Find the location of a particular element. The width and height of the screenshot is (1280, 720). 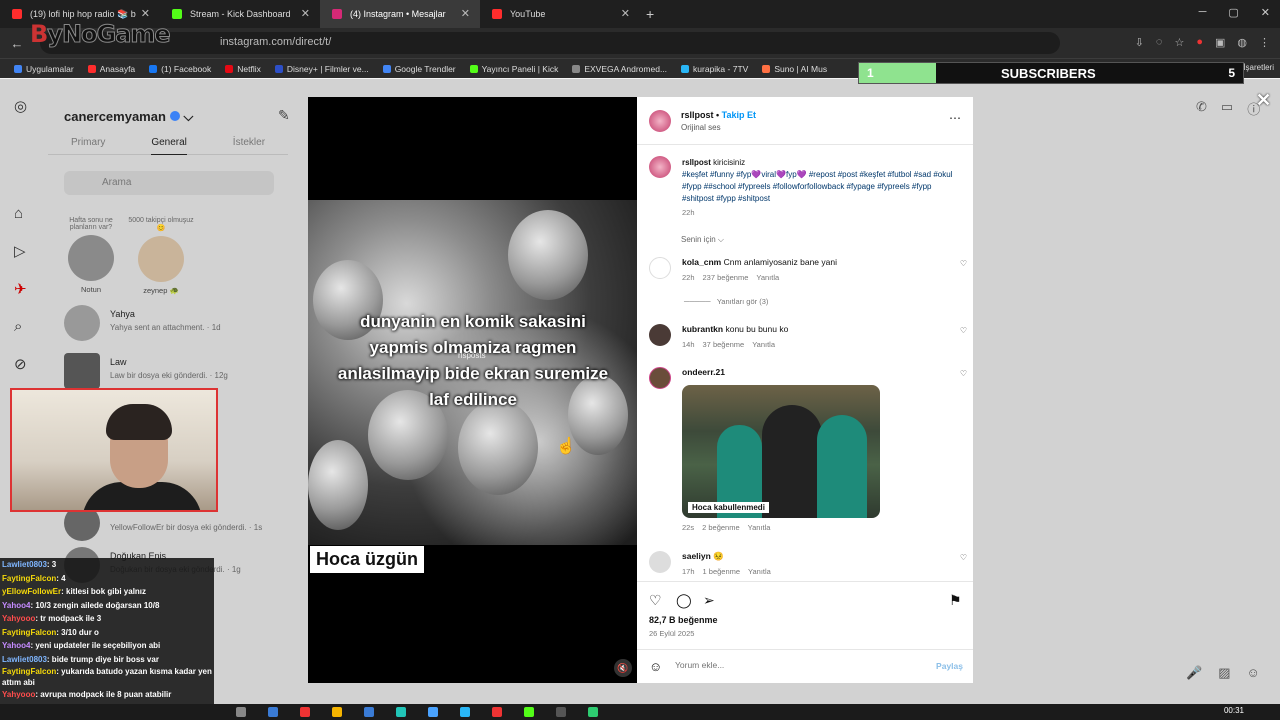

bookmark-icon: ⚑ is located at coordinates (955, 600).